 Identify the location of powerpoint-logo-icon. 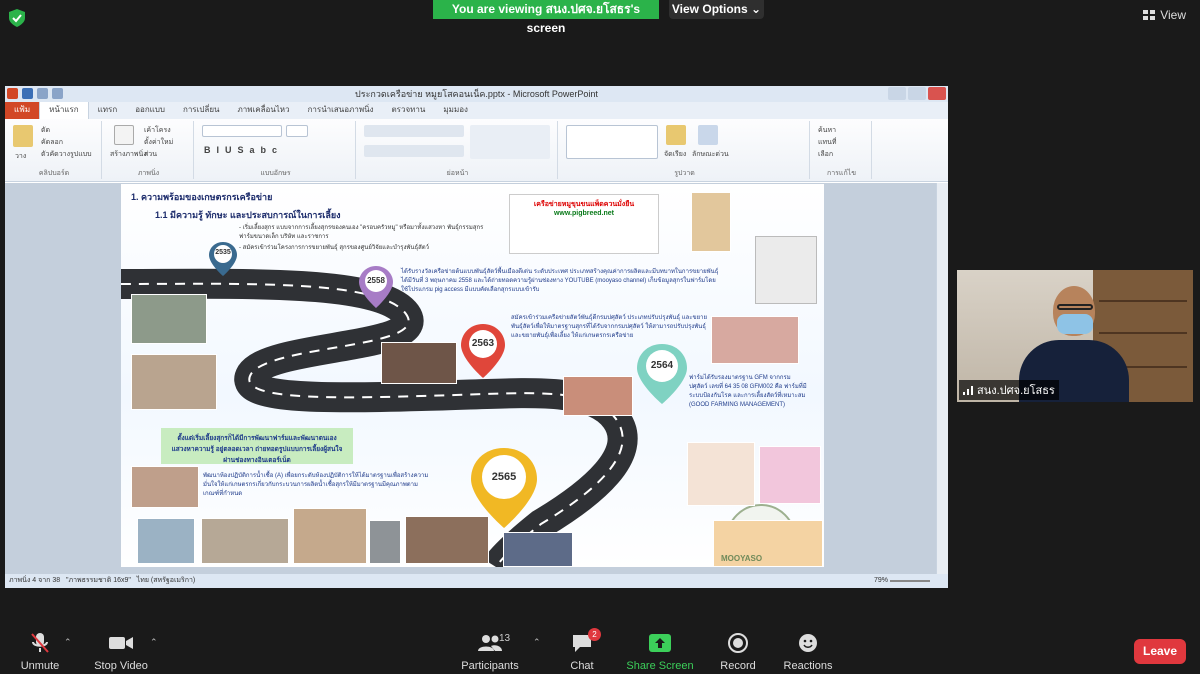
(12, 93).